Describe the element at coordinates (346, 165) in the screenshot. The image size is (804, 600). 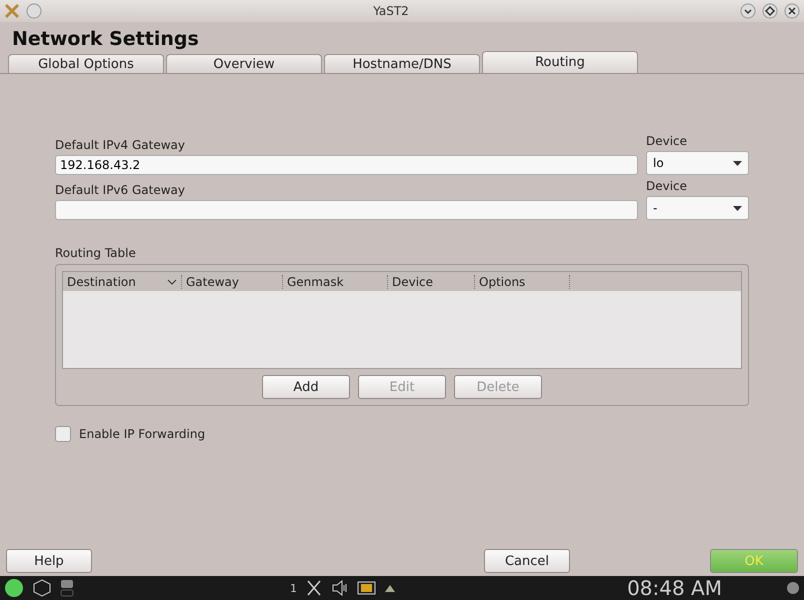
I see `gateway-field: 192.168.43.2` at that location.